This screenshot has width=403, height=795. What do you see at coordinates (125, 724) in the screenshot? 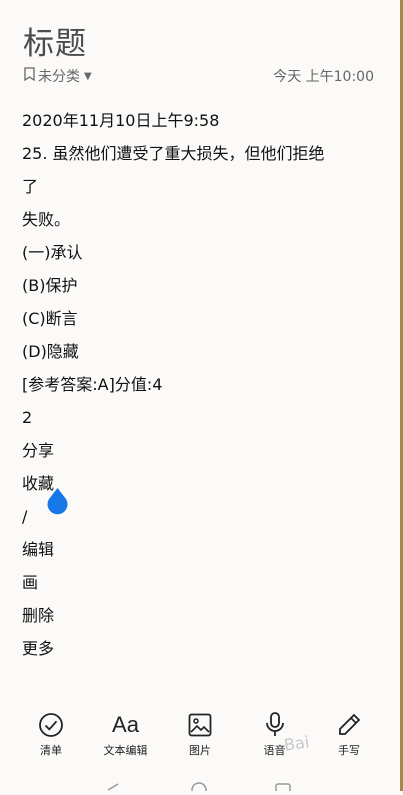
I see `text-format-icon: Aa` at bounding box center [125, 724].